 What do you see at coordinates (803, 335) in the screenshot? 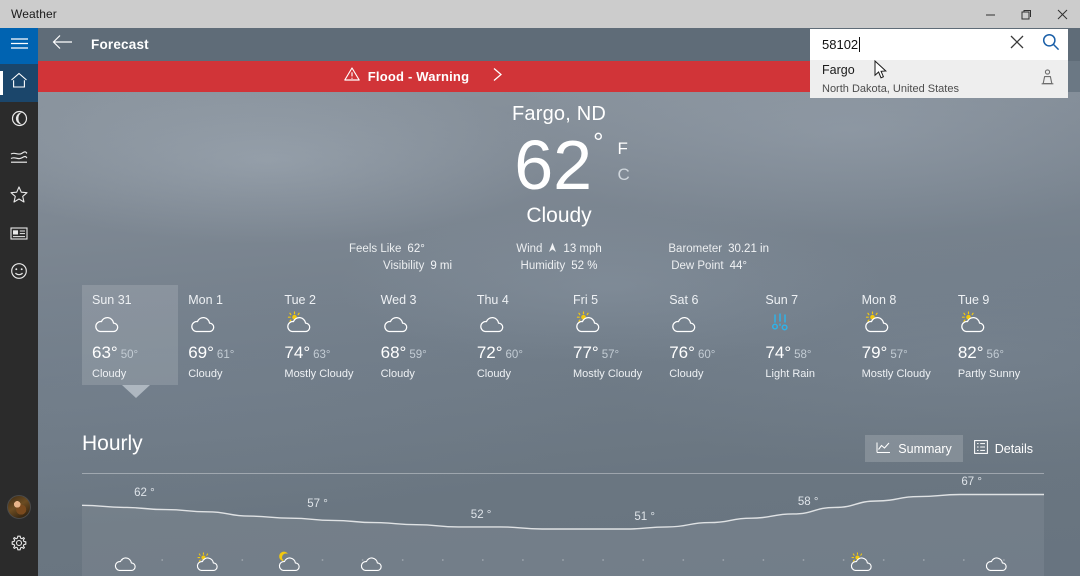
I see `forecast-day-card: Sun 7 74° 58° Light Rain` at bounding box center [803, 335].